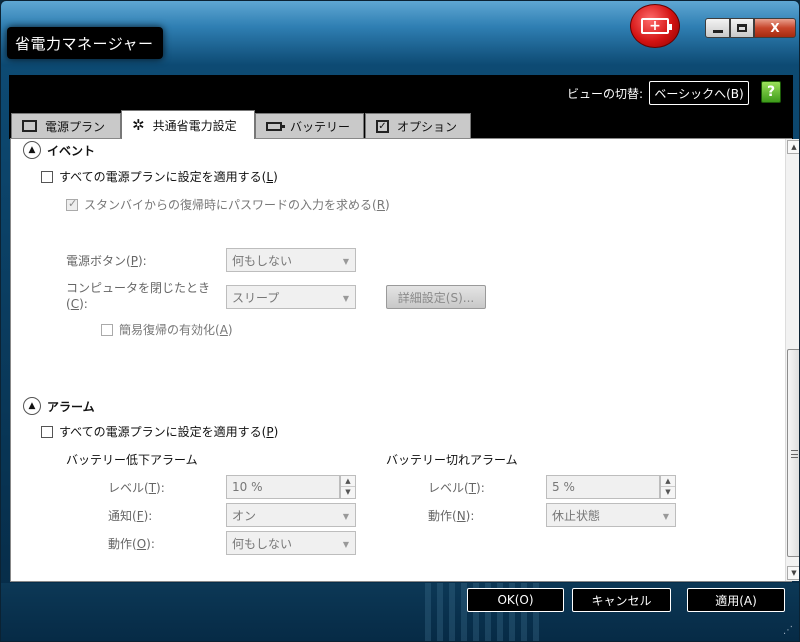 The width and height of the screenshot is (800, 642). Describe the element at coordinates (793, 147) in the screenshot. I see `scroll-up-icon: ▲` at that location.